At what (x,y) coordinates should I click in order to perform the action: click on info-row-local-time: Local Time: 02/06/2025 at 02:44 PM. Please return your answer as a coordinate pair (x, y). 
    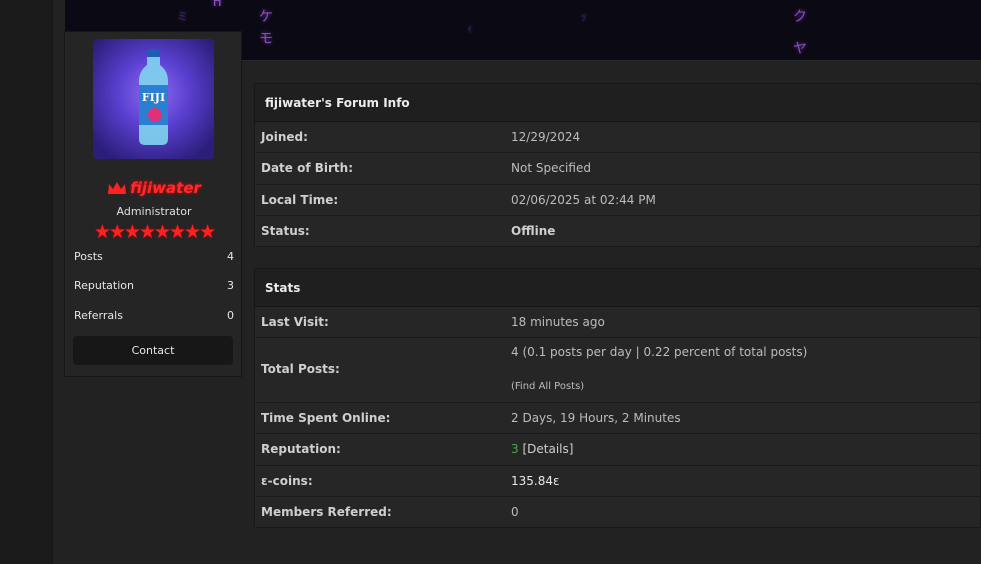
    Looking at the image, I should click on (617, 200).